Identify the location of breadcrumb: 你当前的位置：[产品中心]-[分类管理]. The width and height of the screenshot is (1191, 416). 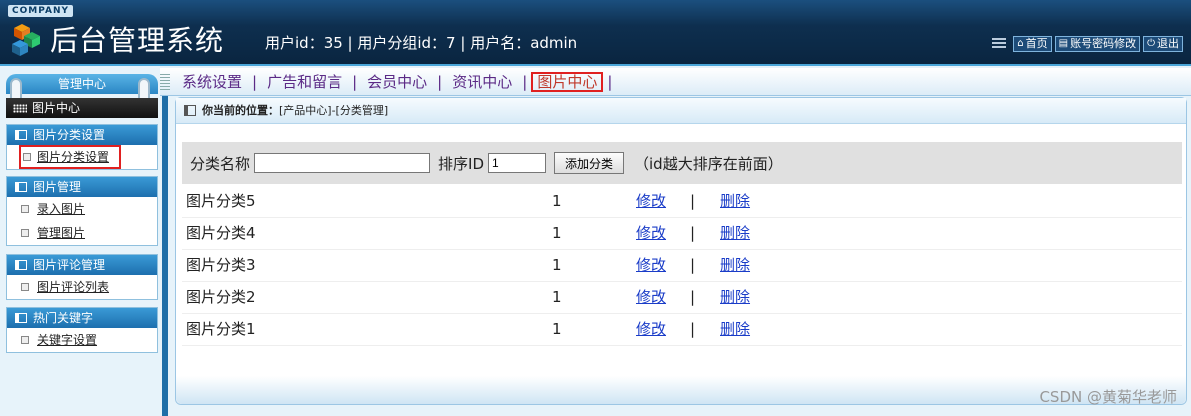
(681, 111).